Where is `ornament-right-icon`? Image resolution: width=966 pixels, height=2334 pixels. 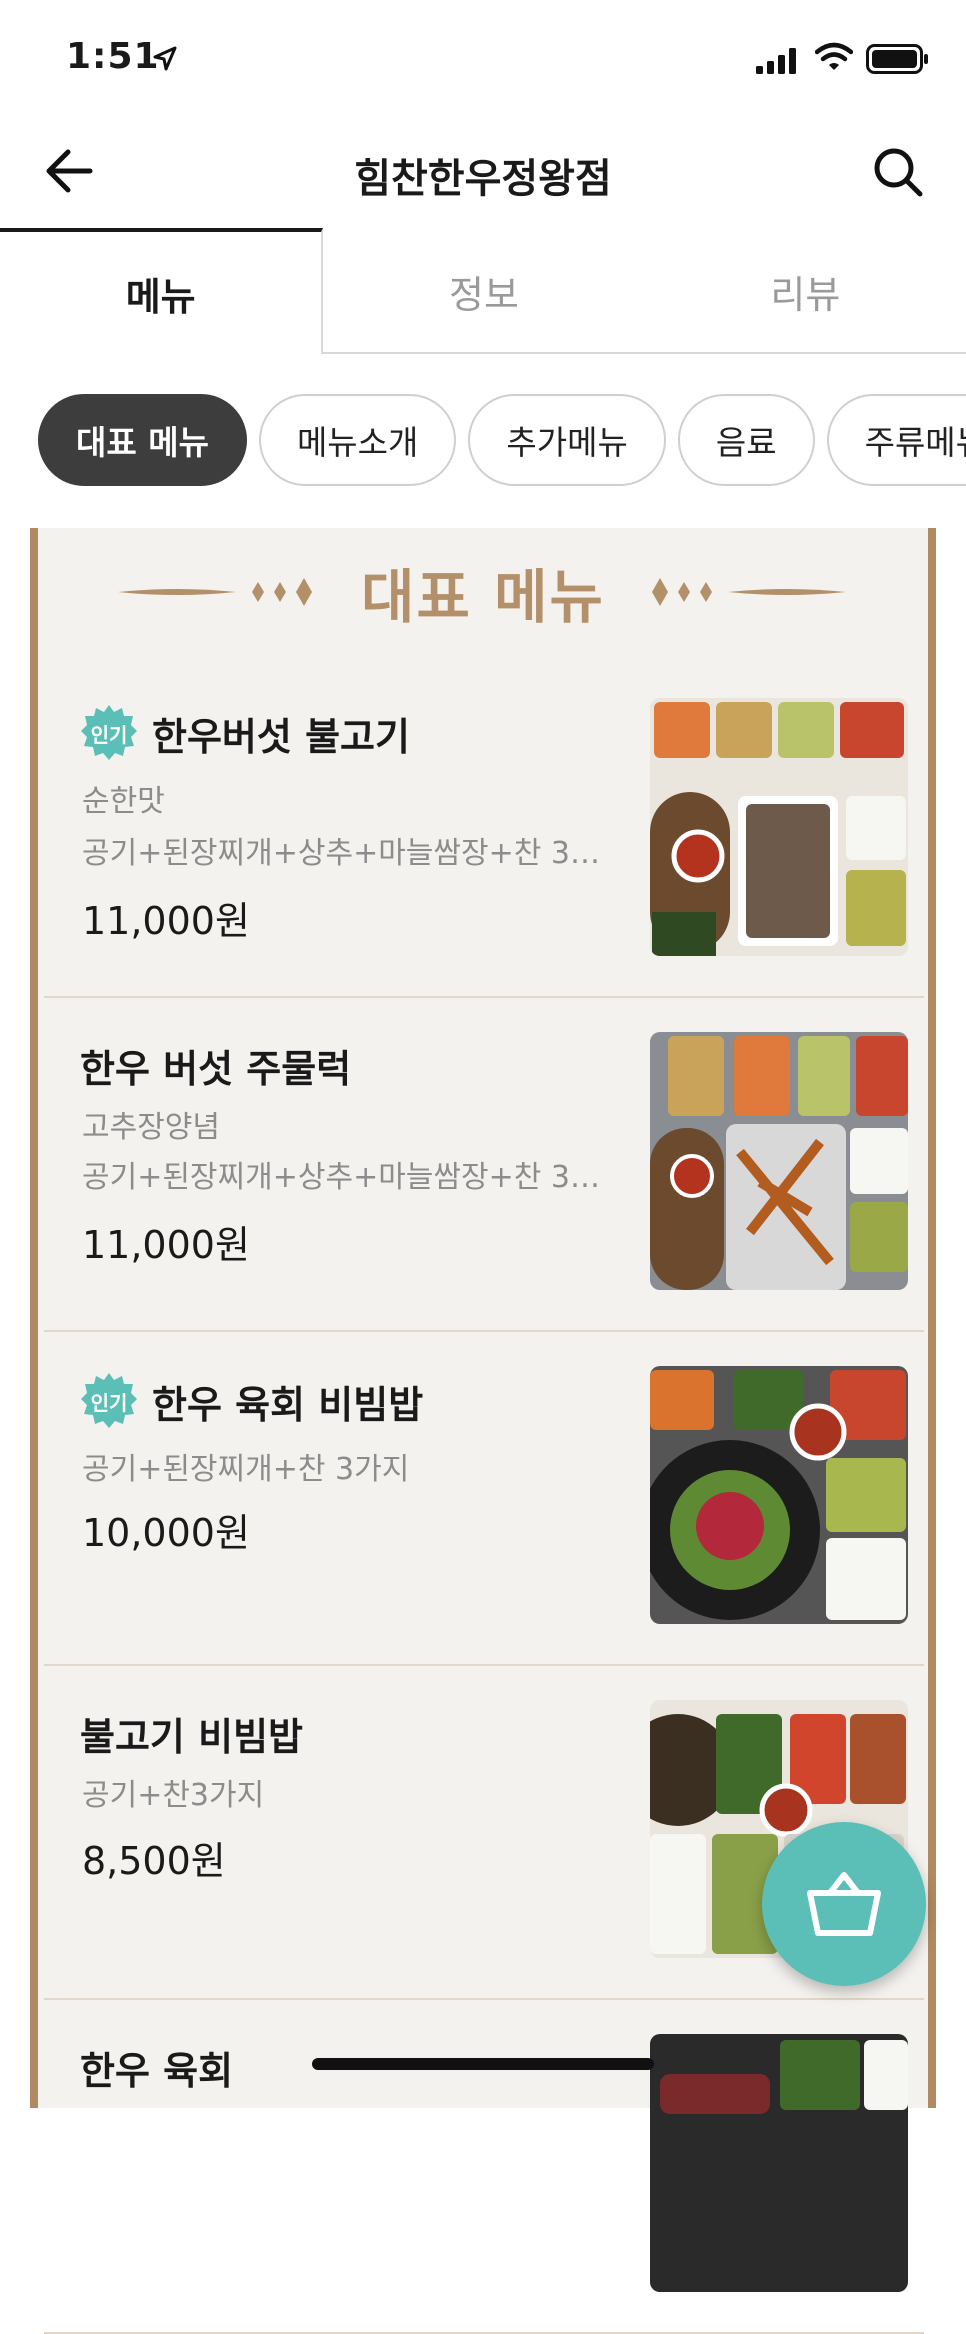 ornament-right-icon is located at coordinates (749, 592).